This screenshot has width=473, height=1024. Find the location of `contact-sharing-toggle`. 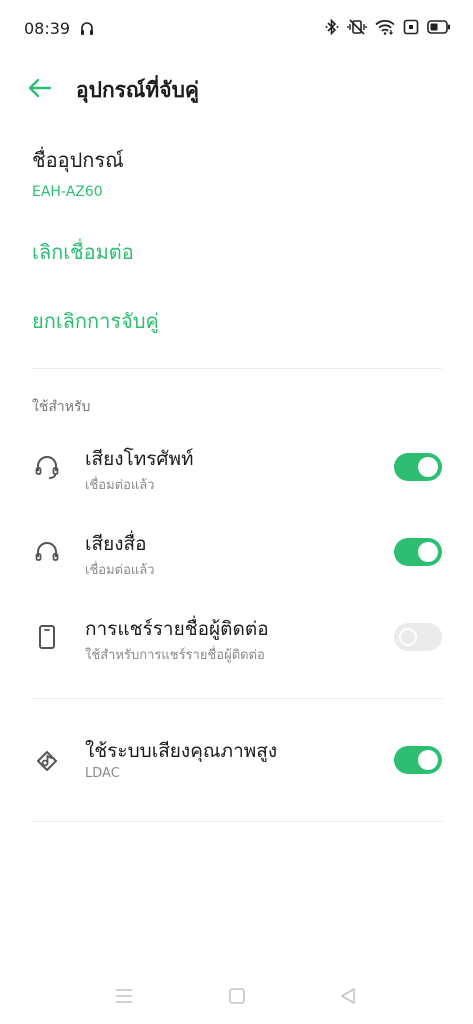

contact-sharing-toggle is located at coordinates (418, 637).